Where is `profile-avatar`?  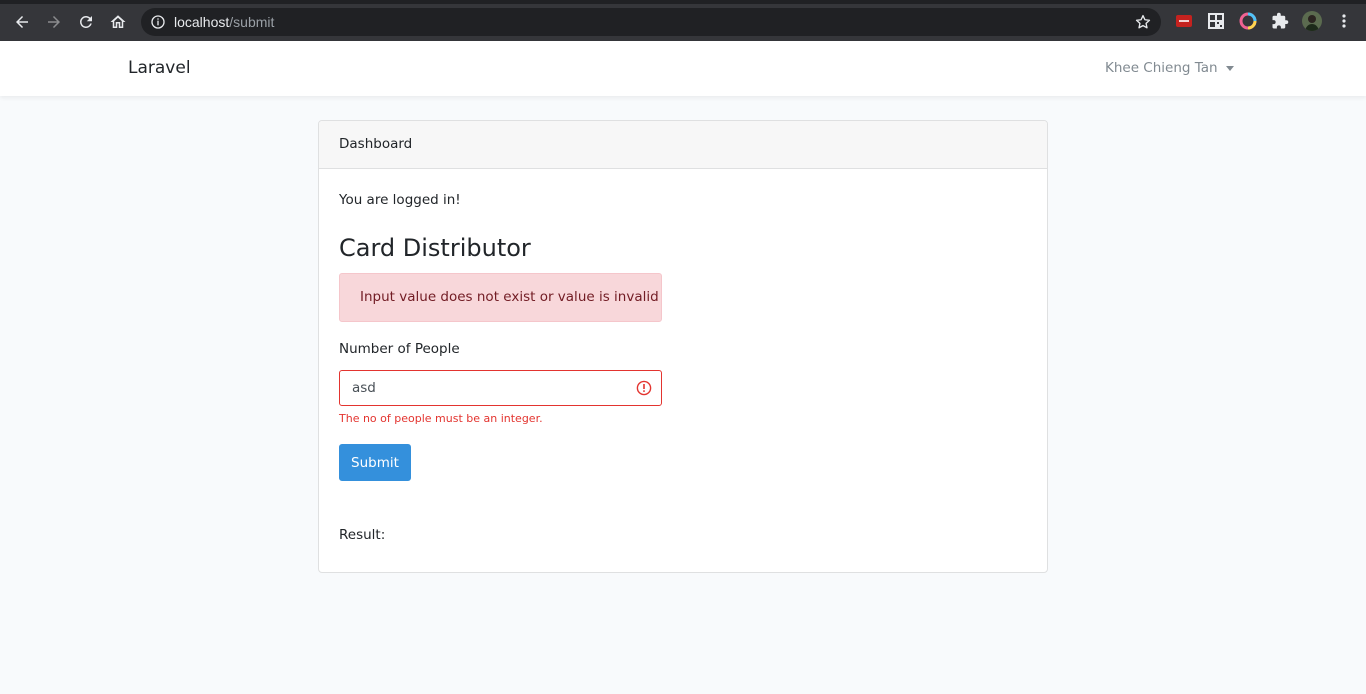
profile-avatar is located at coordinates (1312, 21).